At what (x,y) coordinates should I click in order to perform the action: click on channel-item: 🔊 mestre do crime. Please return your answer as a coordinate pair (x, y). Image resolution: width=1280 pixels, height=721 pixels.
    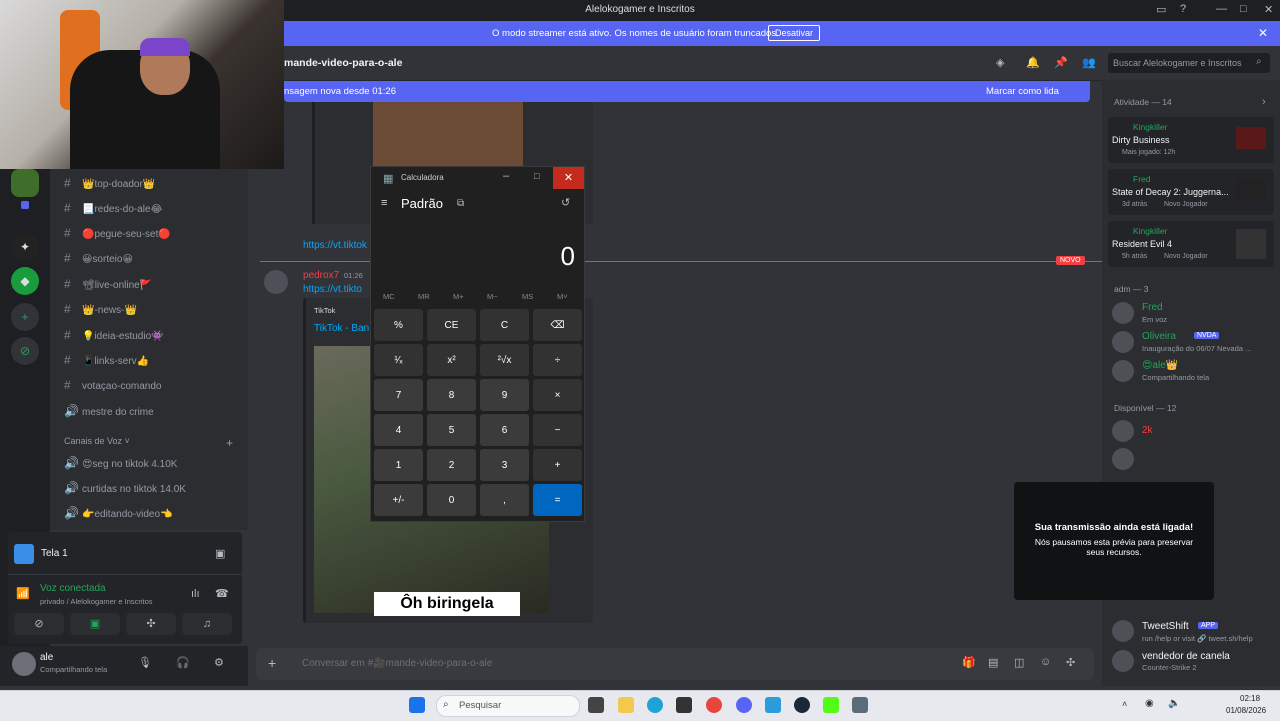
    Looking at the image, I should click on (109, 411).